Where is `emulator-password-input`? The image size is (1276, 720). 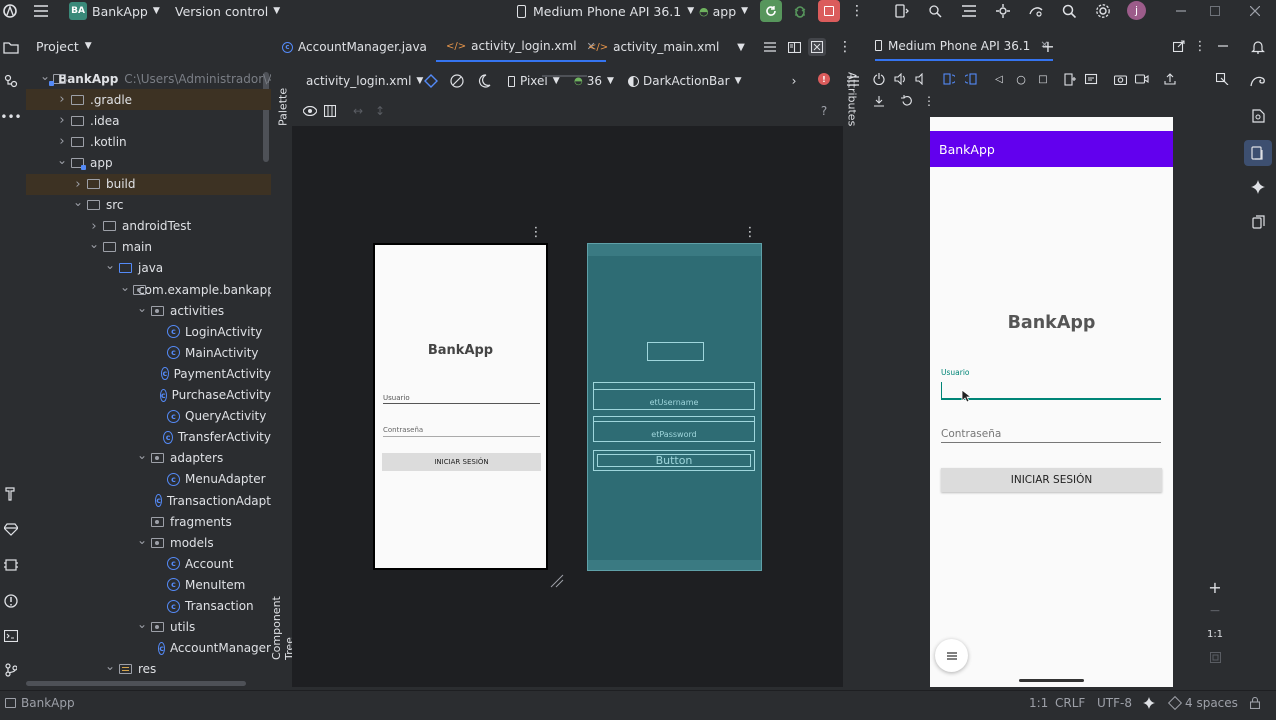 emulator-password-input is located at coordinates (1051, 442).